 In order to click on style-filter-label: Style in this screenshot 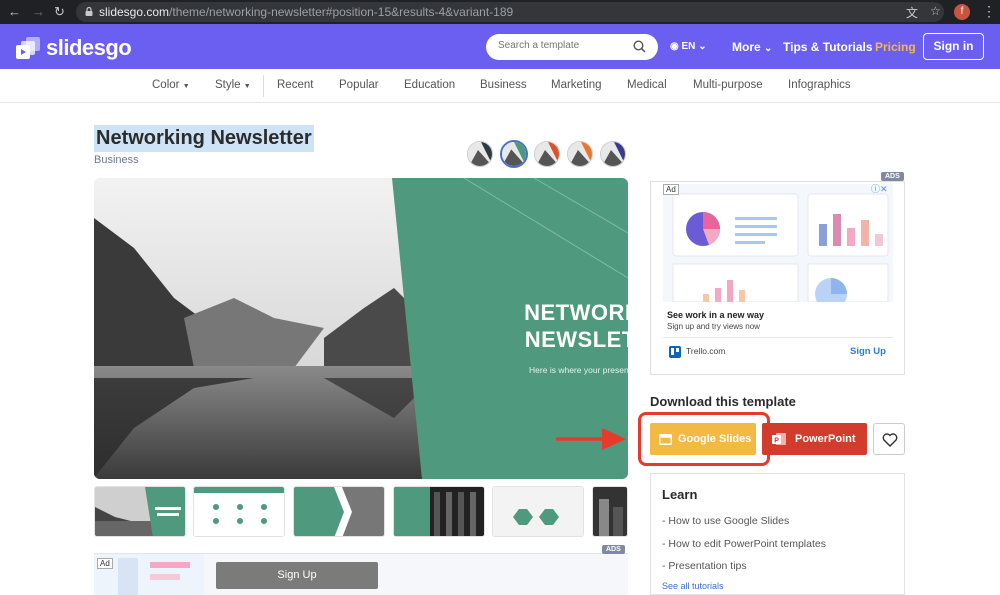, I will do `click(228, 85)`.